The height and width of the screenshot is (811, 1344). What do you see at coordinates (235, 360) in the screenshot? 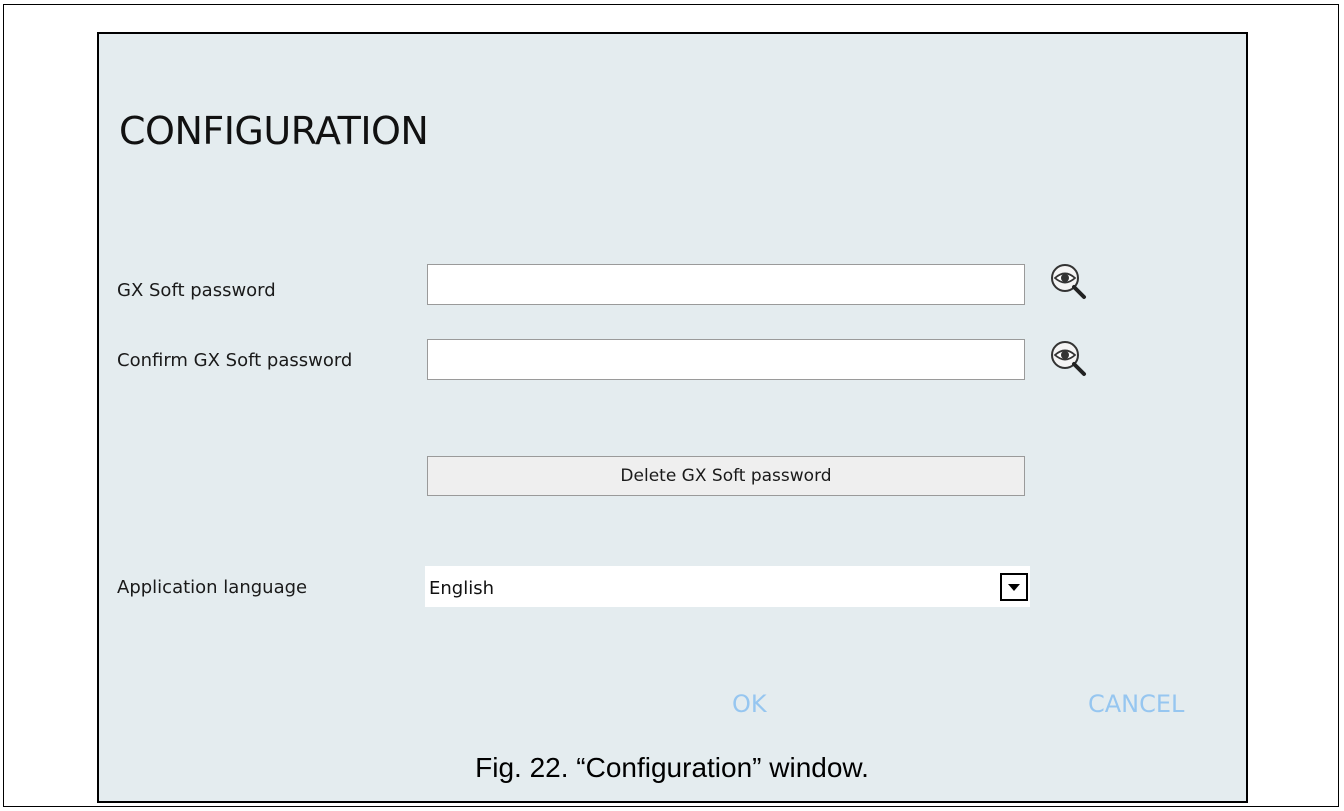
I see `confirm-password-label: Confirm GX Soft password` at bounding box center [235, 360].